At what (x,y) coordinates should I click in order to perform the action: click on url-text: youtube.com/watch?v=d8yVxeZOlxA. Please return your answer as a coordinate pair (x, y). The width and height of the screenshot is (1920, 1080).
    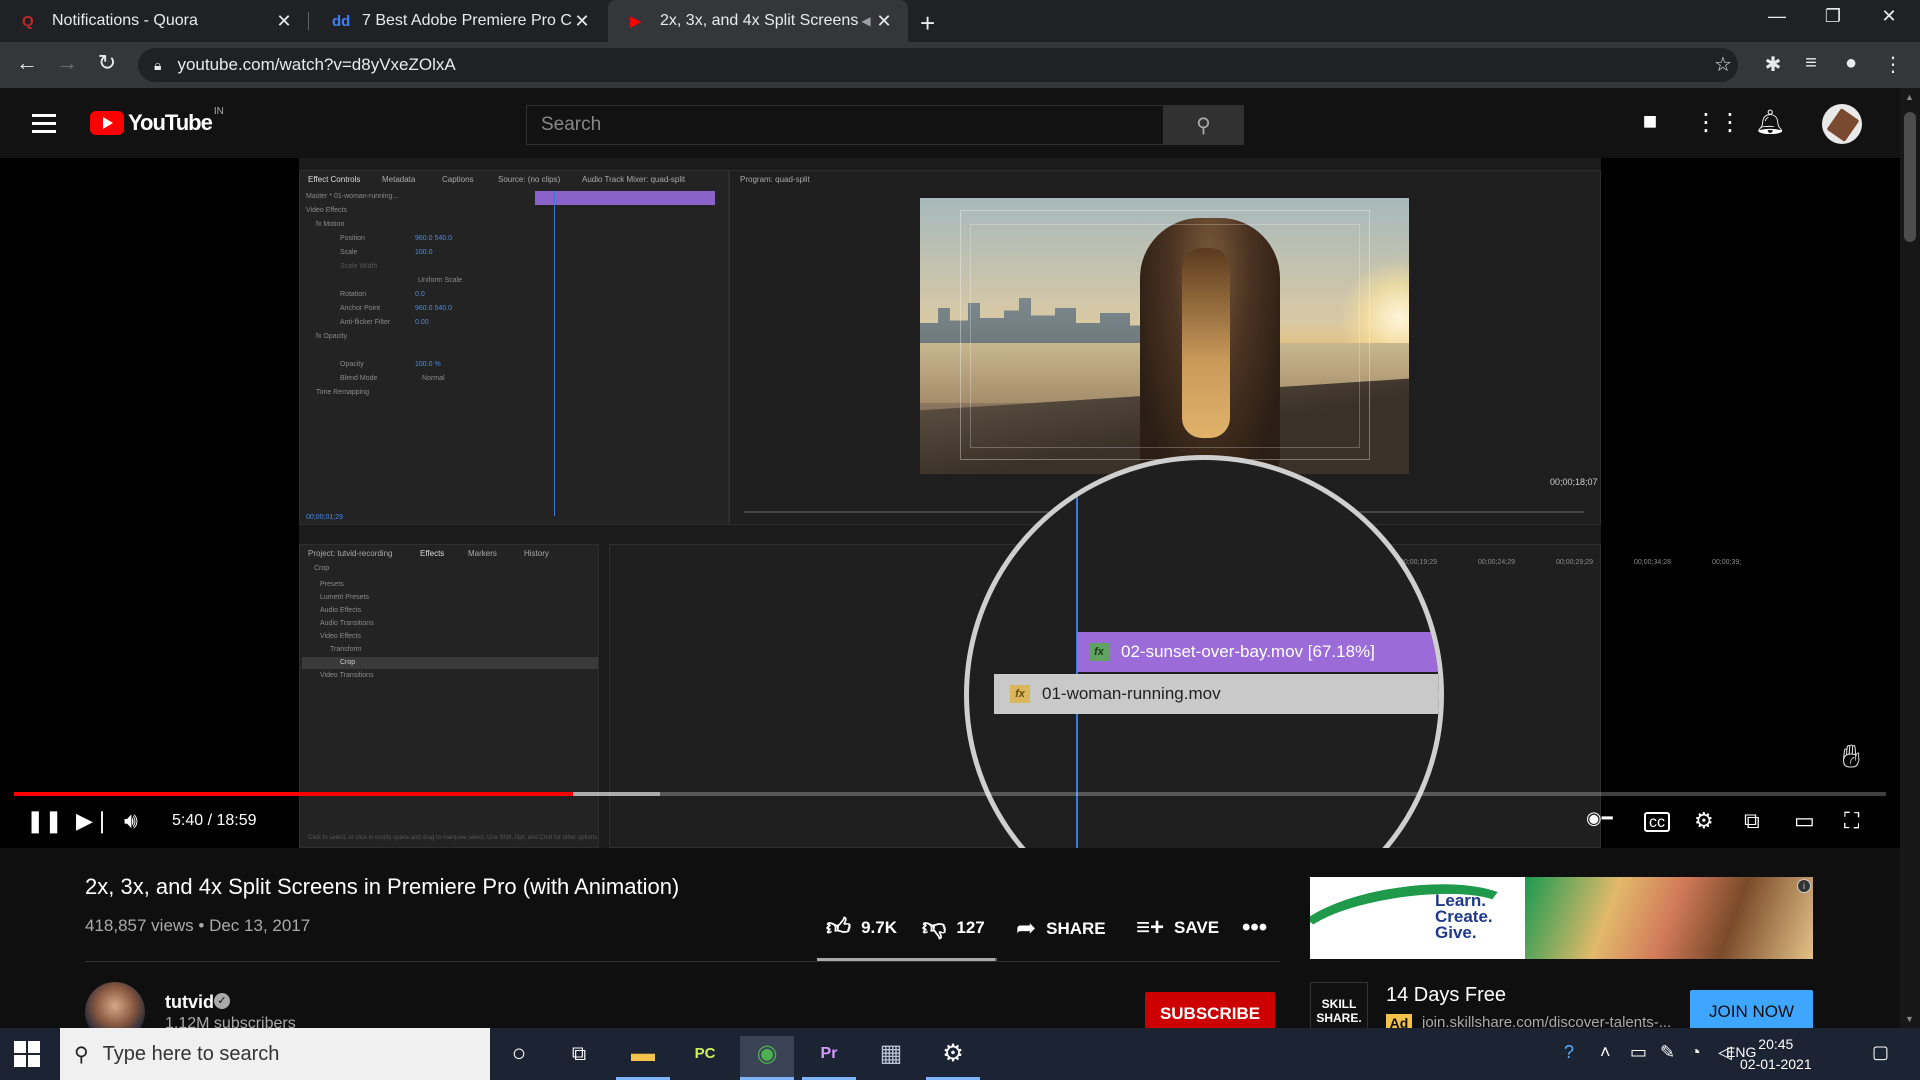
    Looking at the image, I should click on (316, 65).